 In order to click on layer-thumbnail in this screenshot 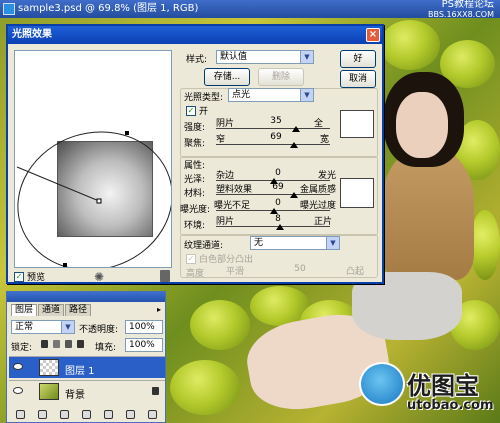, I will do `click(49, 367)`.